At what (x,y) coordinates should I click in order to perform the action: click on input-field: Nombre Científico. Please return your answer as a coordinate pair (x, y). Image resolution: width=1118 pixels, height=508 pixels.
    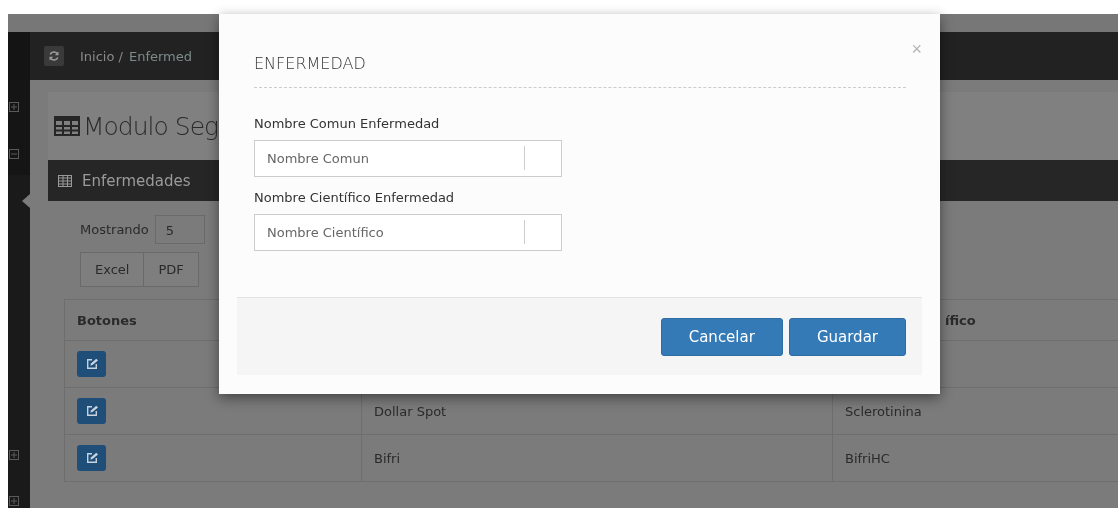
    Looking at the image, I should click on (408, 232).